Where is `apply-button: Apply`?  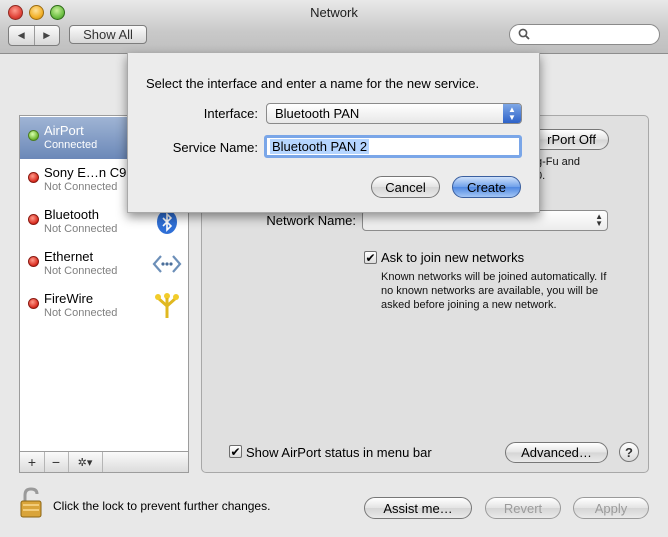 apply-button: Apply is located at coordinates (611, 508).